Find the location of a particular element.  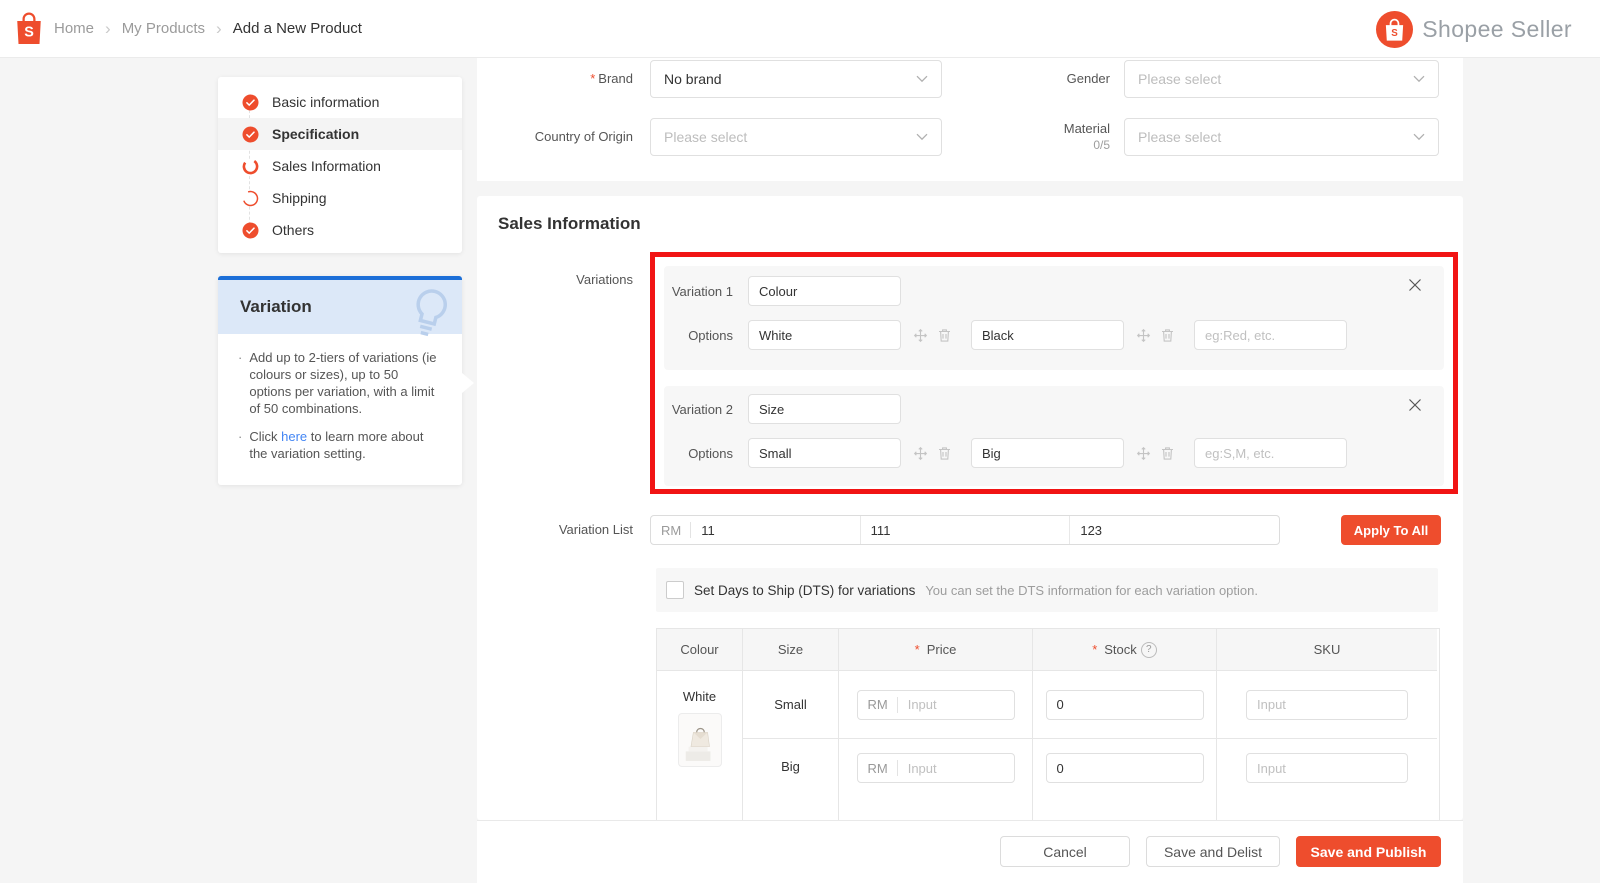

shopee-seller-wordmark: Shopee Seller is located at coordinates (1497, 28).